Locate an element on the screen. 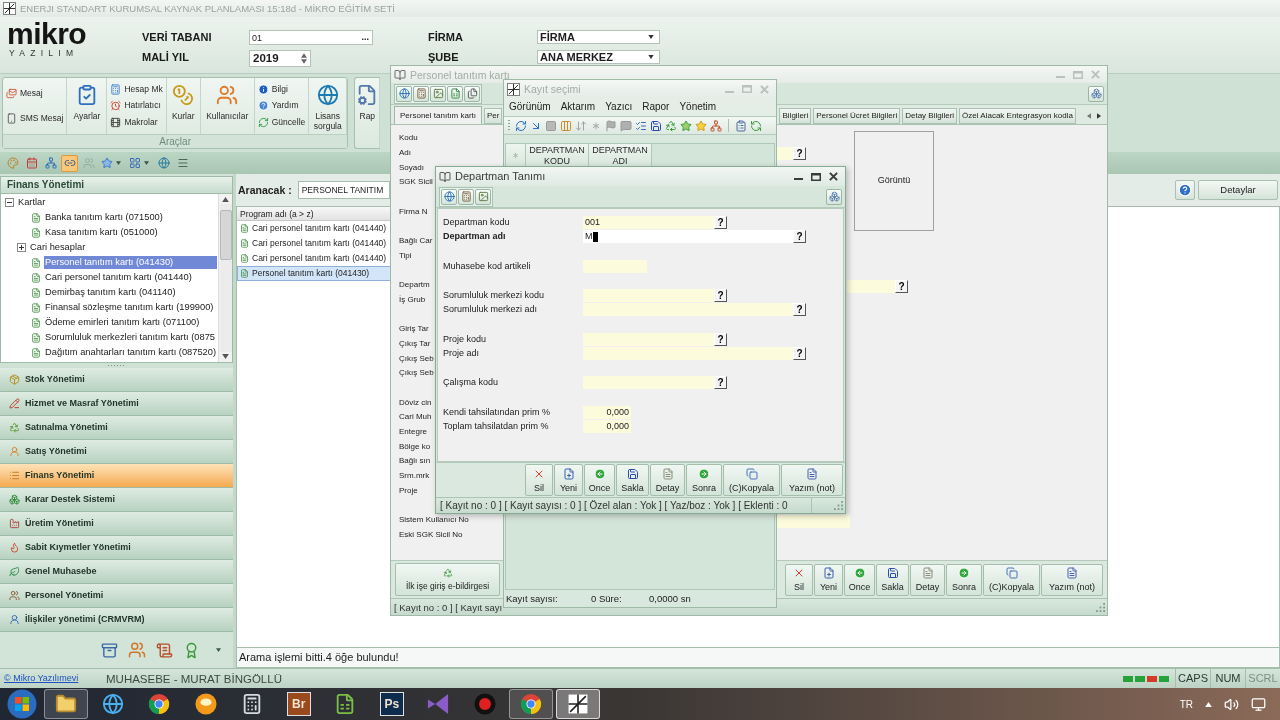 The height and width of the screenshot is (720, 1280). scrollbar-thumb is located at coordinates (225, 235).